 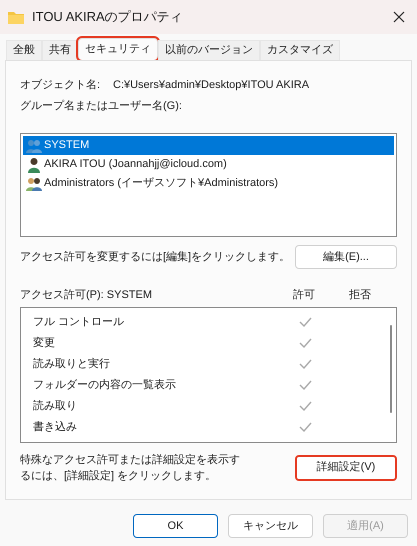 What do you see at coordinates (211, 85) in the screenshot?
I see `object-path: C:¥Users¥admin¥Desktop¥ITOU AKIRA` at bounding box center [211, 85].